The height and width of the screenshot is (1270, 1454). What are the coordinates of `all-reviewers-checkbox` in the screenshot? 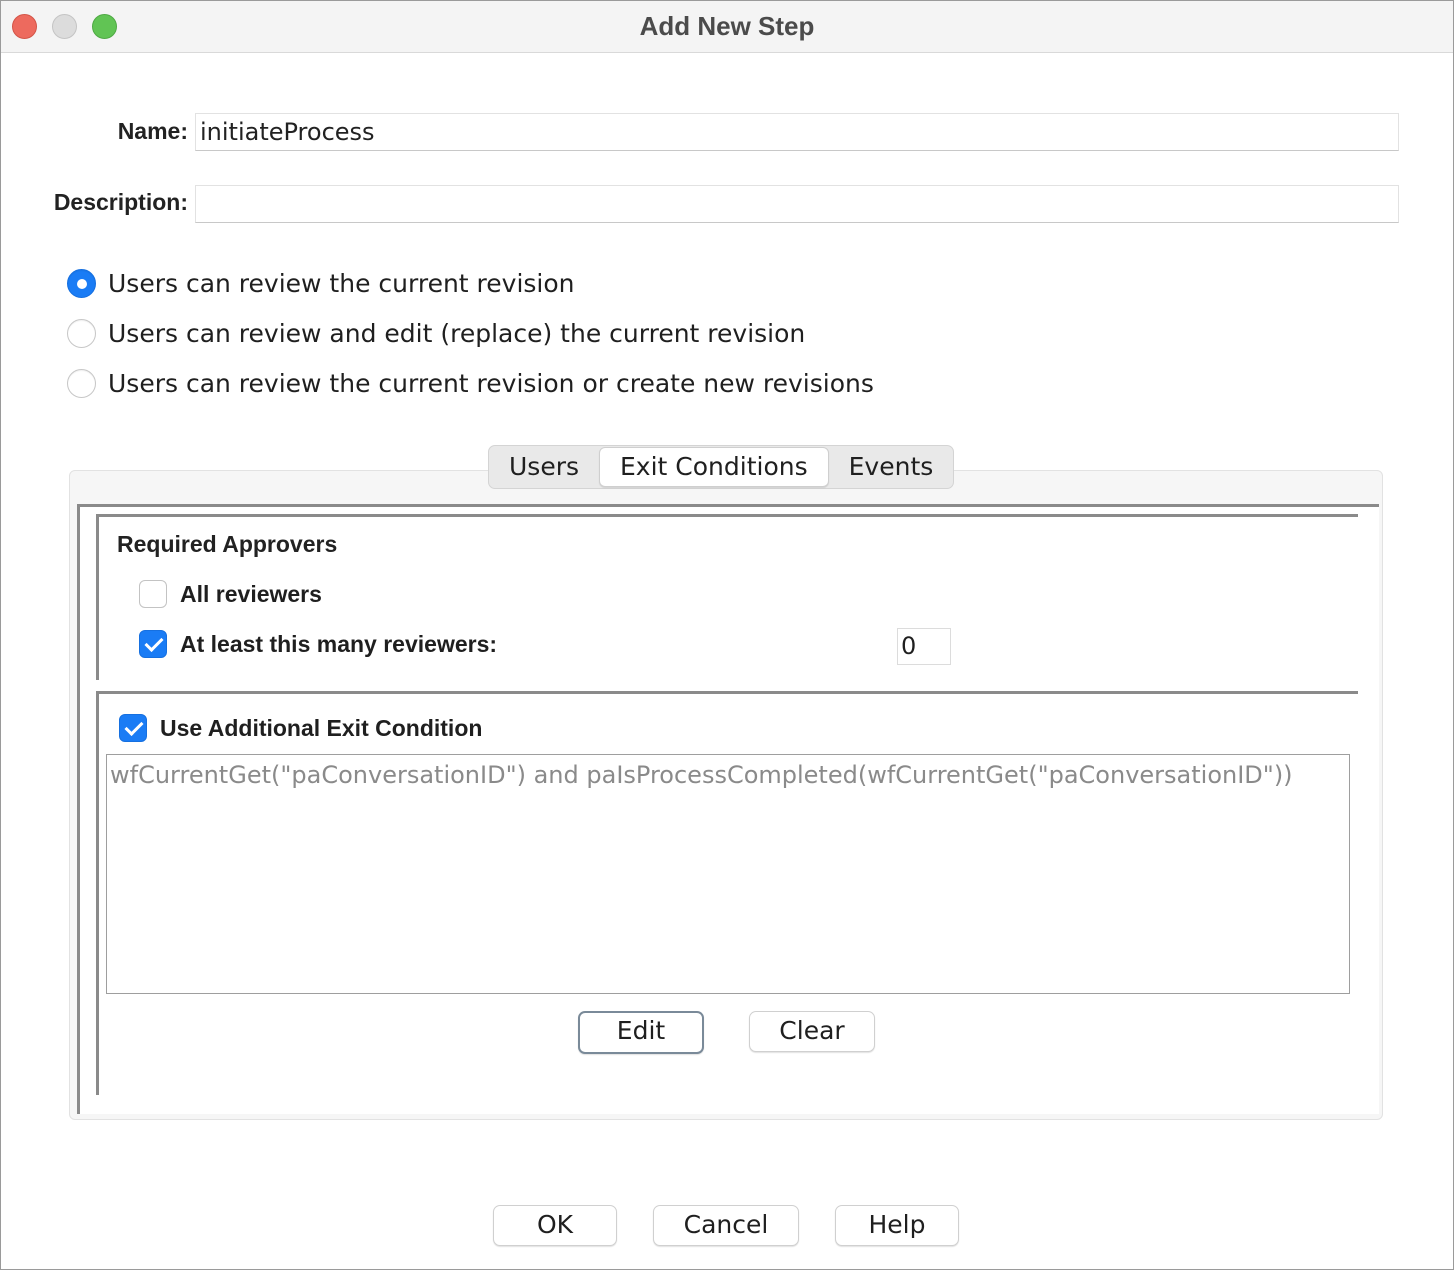 It's located at (153, 594).